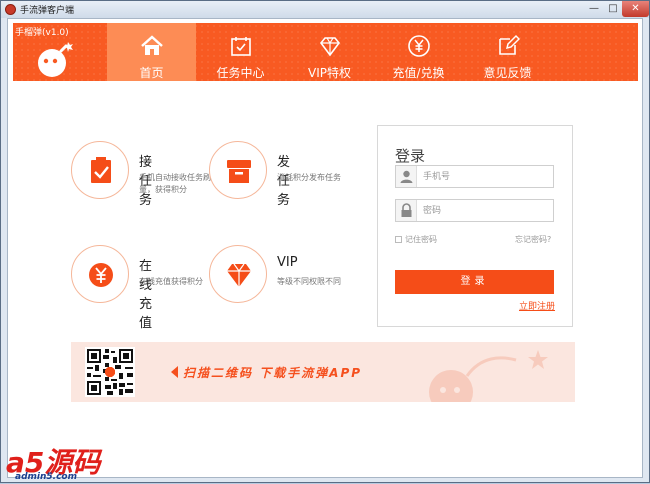 The height and width of the screenshot is (484, 650). I want to click on nav-item-feedback: 意见反馈, so click(507, 52).